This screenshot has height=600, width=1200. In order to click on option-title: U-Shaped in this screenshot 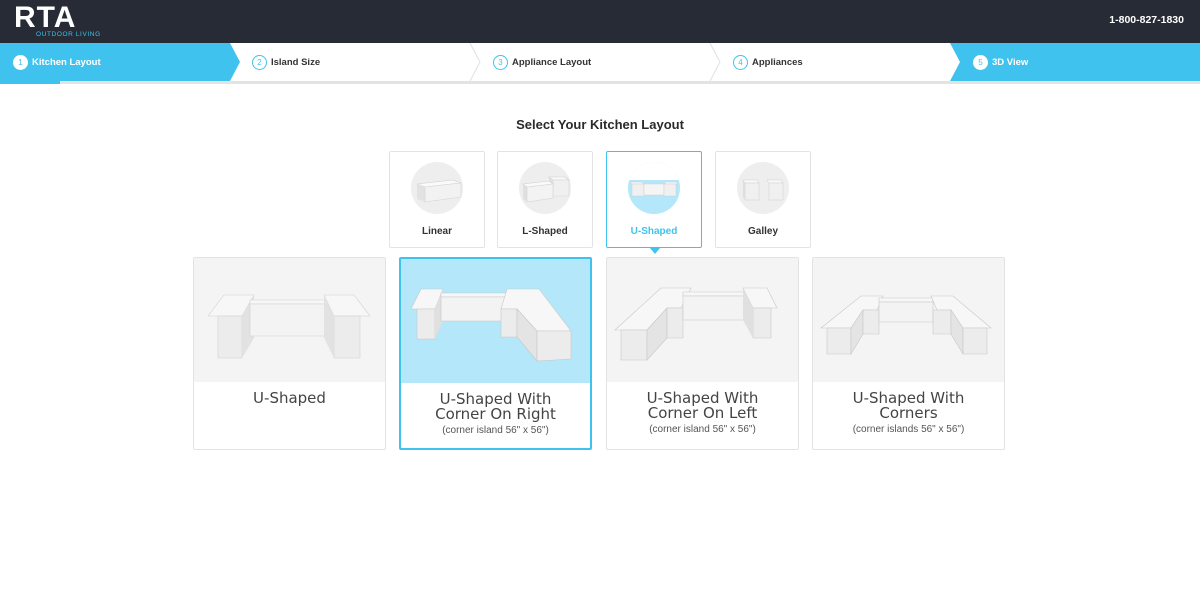, I will do `click(289, 398)`.